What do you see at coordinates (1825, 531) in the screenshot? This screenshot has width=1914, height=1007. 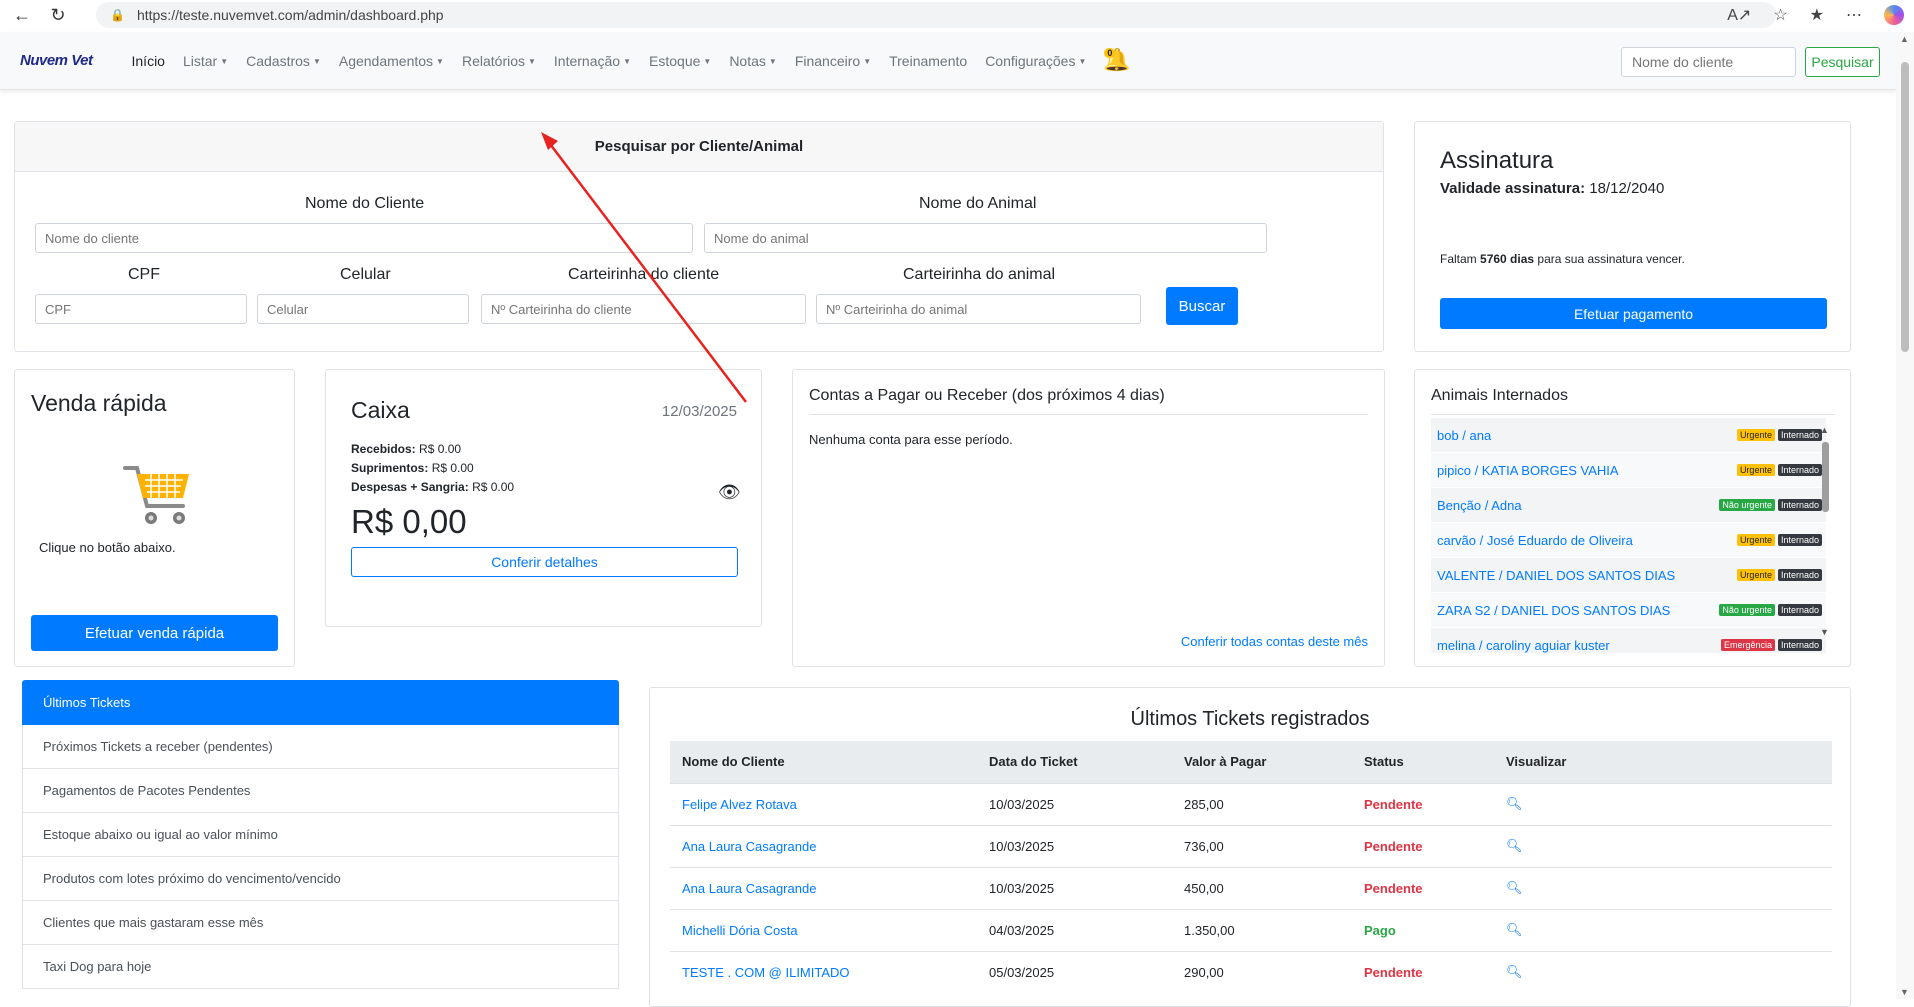 I see `hospitalized-list-scrollbar: ▲ ▼` at bounding box center [1825, 531].